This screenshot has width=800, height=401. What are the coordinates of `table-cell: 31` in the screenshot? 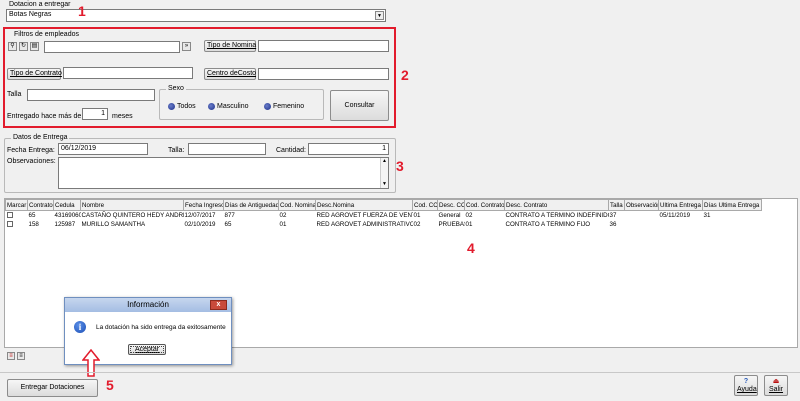 It's located at (707, 215).